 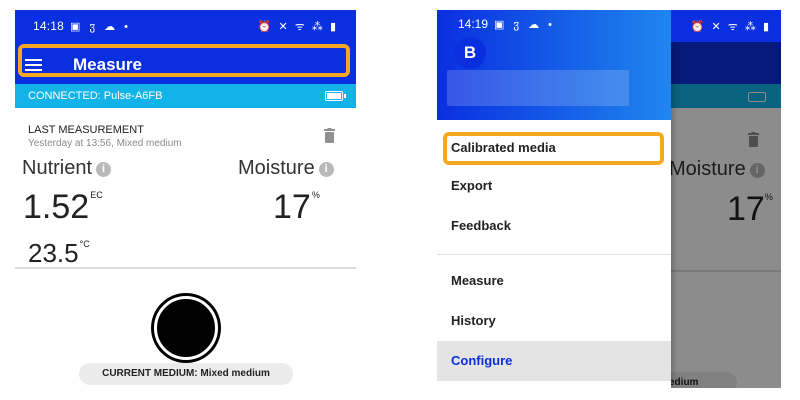 What do you see at coordinates (554, 186) in the screenshot?
I see `menu-item-export: Export` at bounding box center [554, 186].